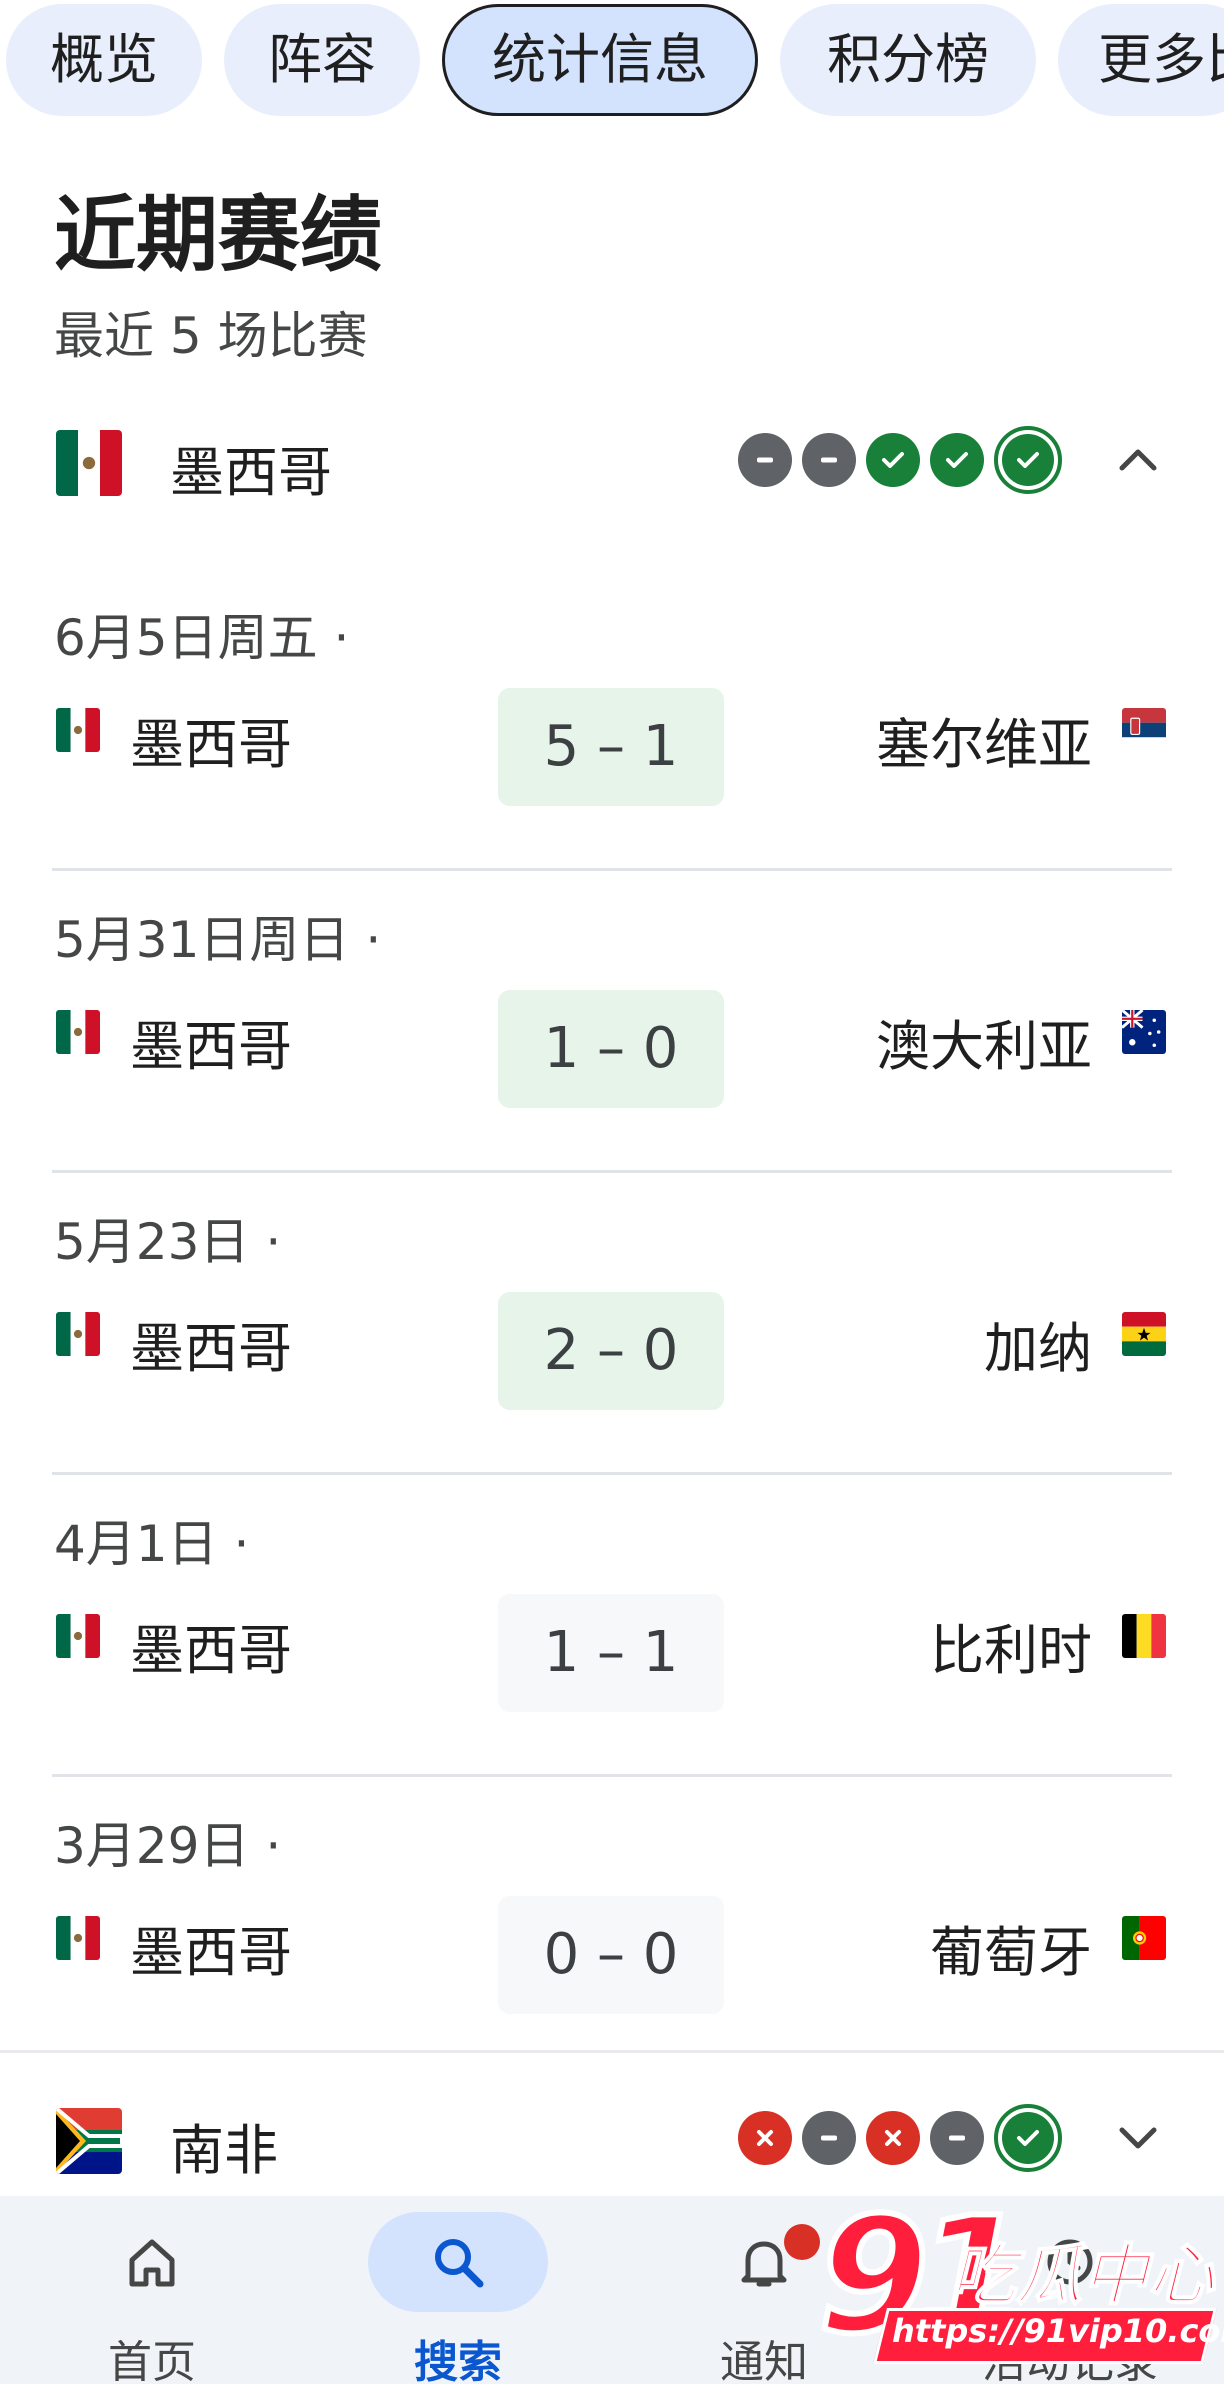  What do you see at coordinates (908, 60) in the screenshot?
I see `tab-standings: 积分榜` at bounding box center [908, 60].